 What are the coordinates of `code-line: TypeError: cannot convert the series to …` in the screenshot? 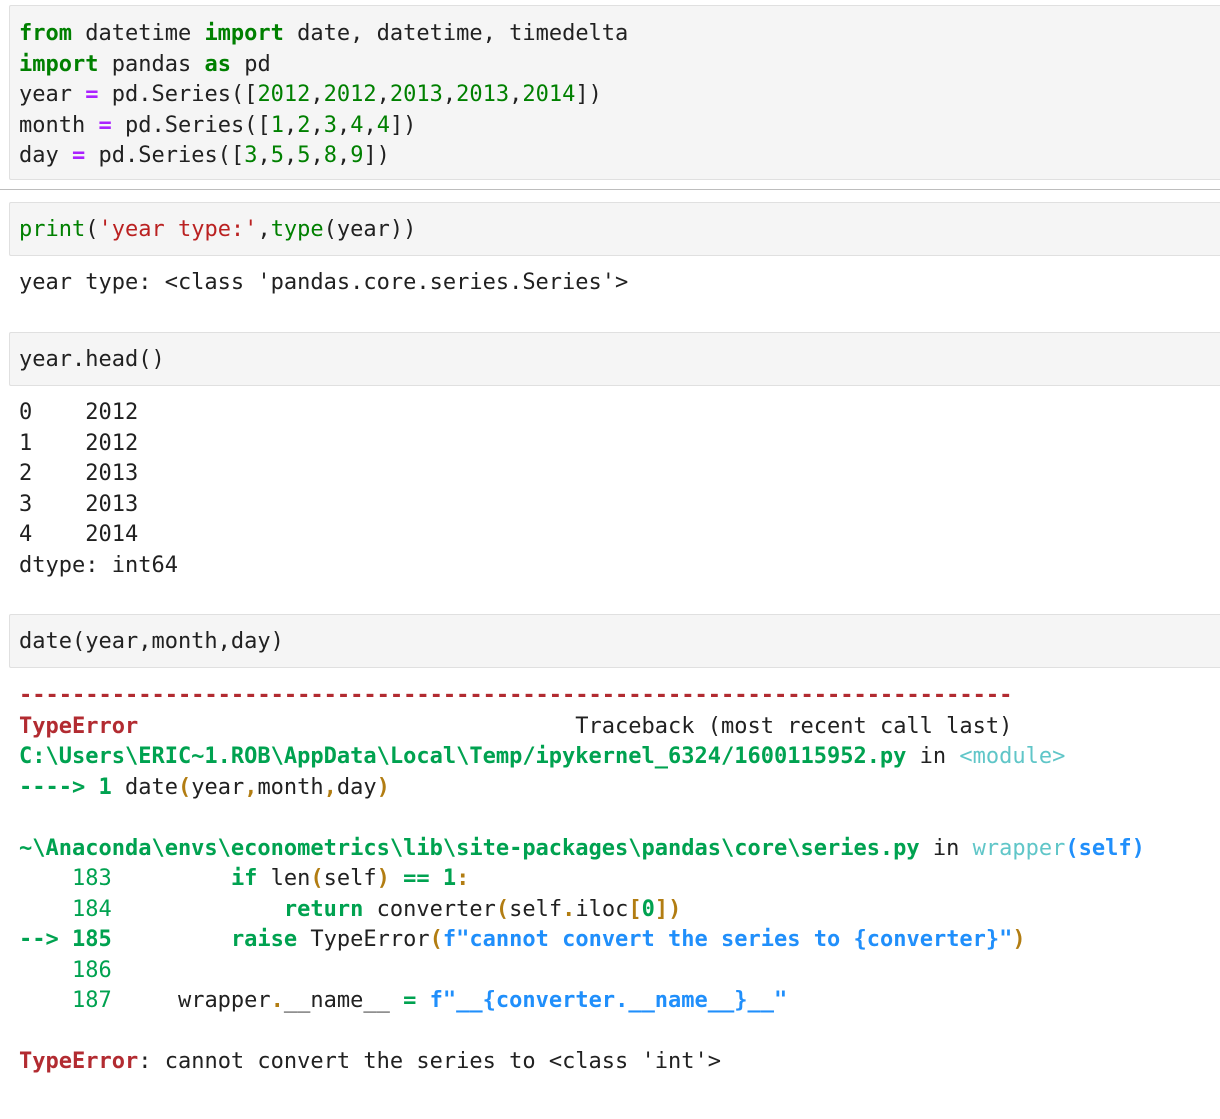 It's located at (616, 1062).